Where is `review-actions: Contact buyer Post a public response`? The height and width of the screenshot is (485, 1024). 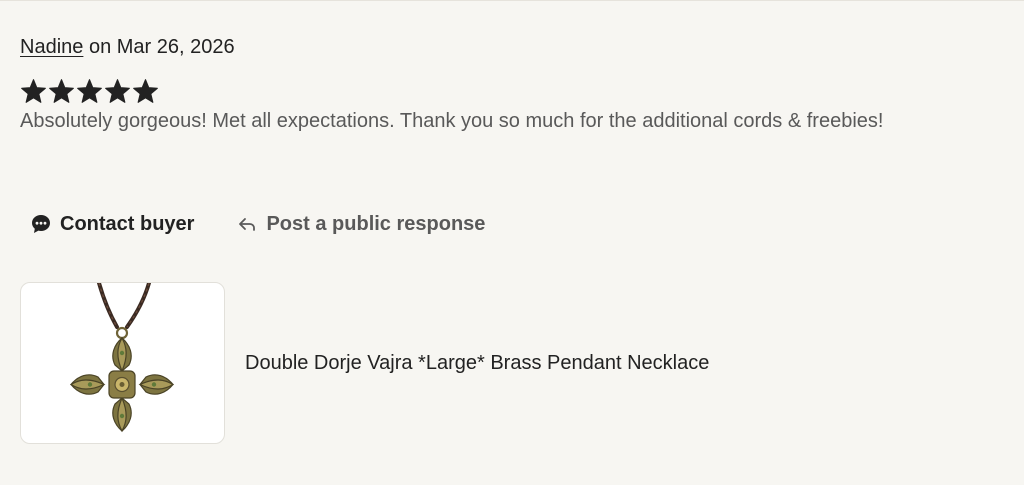
review-actions: Contact buyer Post a public response is located at coordinates (257, 224).